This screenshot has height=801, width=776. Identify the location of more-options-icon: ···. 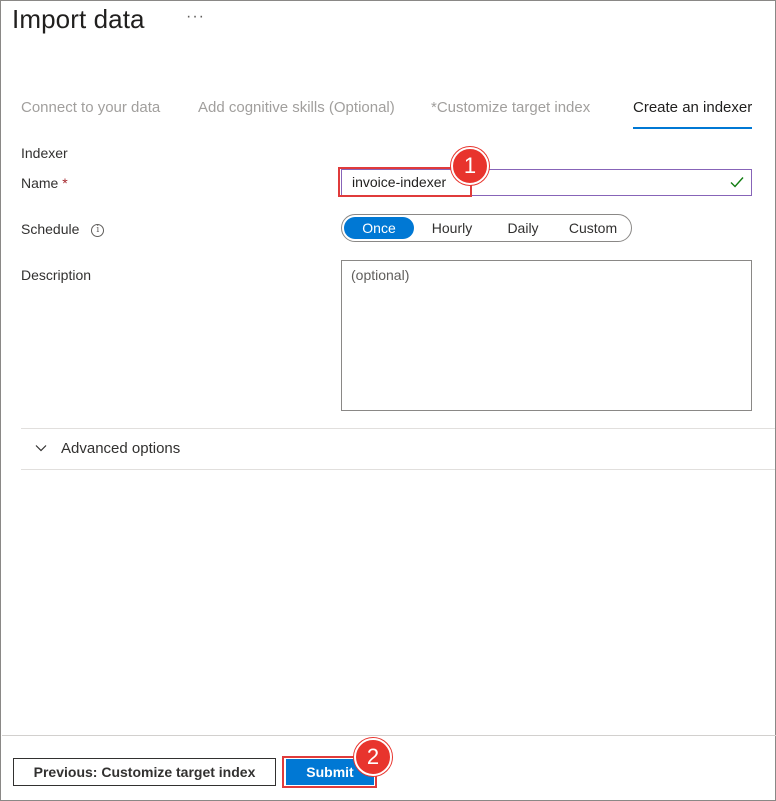
(195, 17).